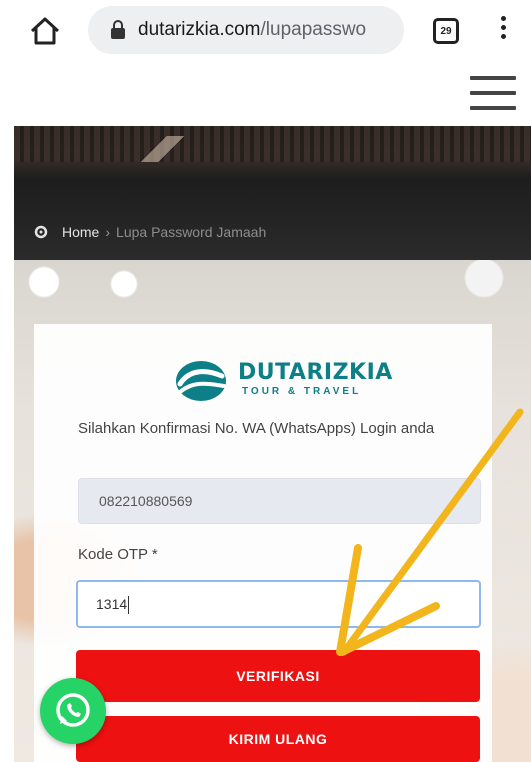 This screenshot has width=531, height=762. I want to click on whatsapp-number-field: 082210880569, so click(279, 501).